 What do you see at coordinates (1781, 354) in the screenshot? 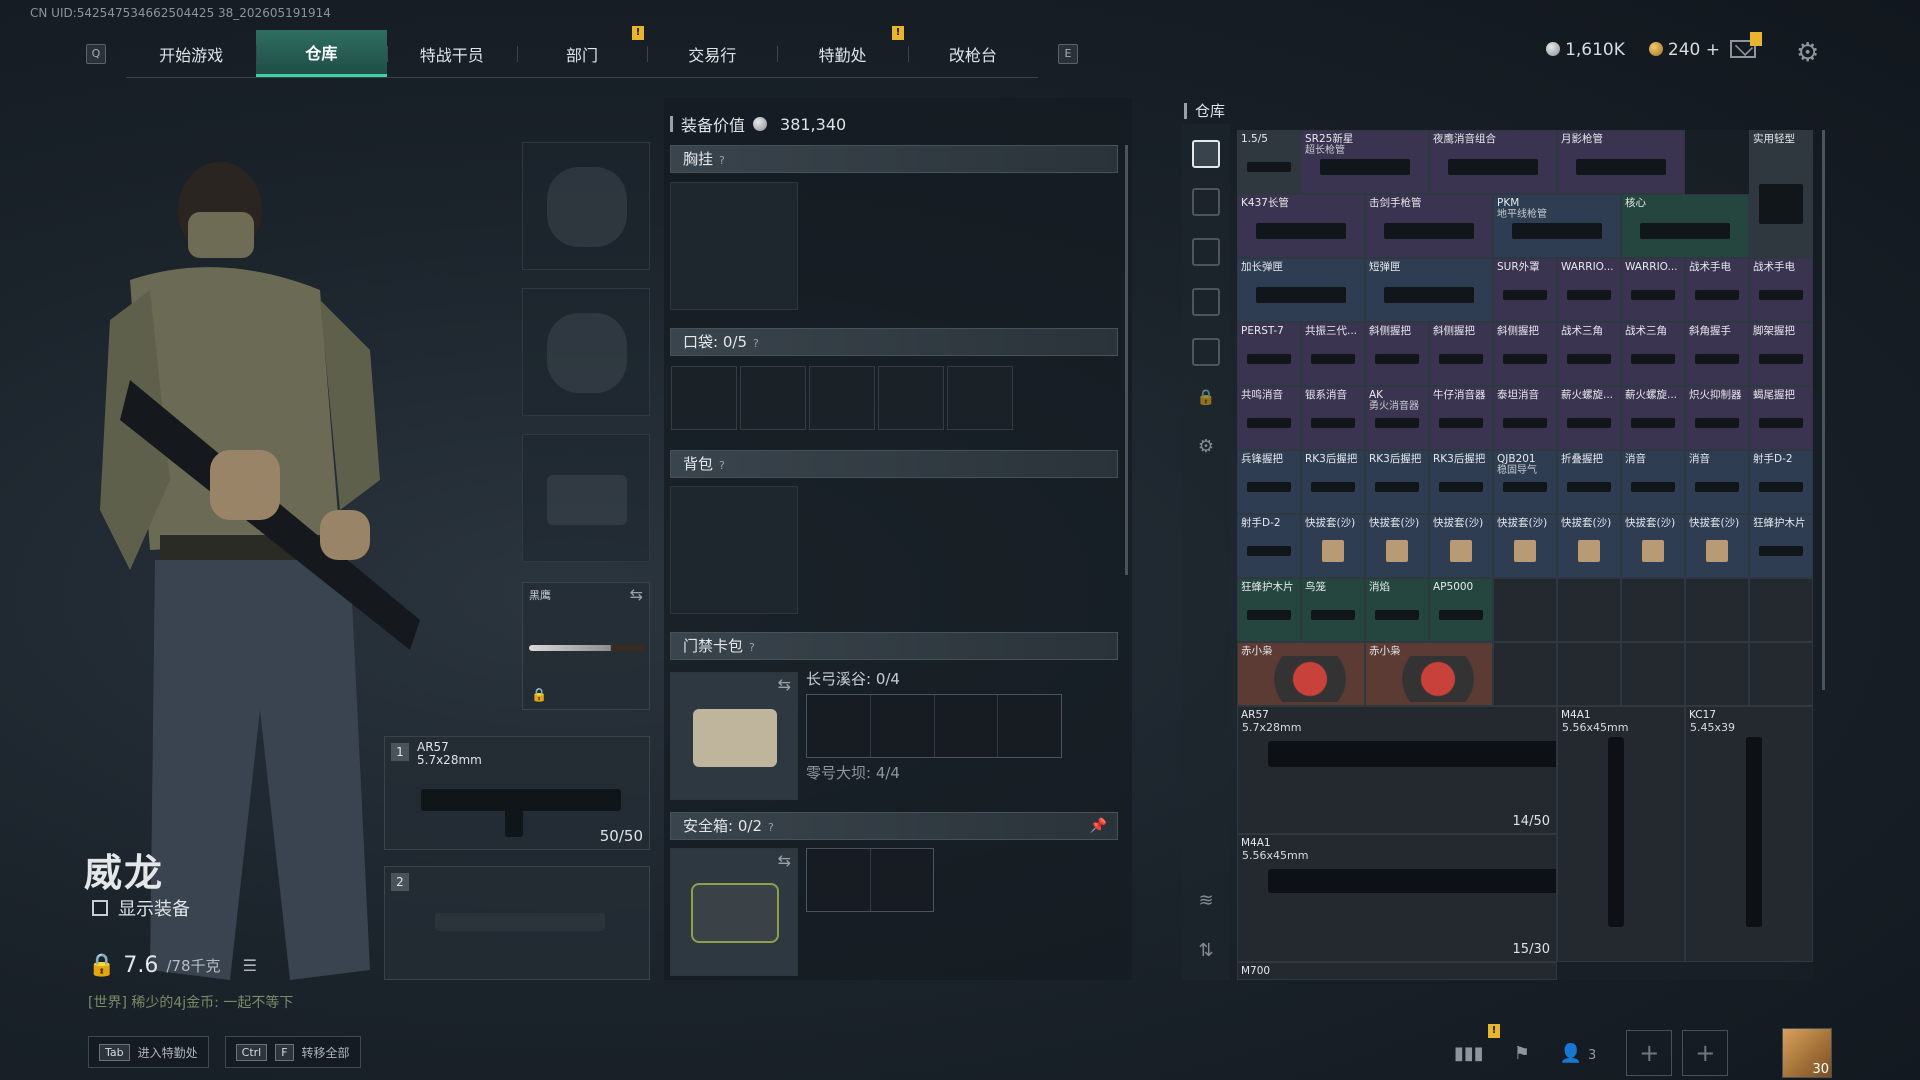
I see `warehouse-item: 脚架握把` at bounding box center [1781, 354].